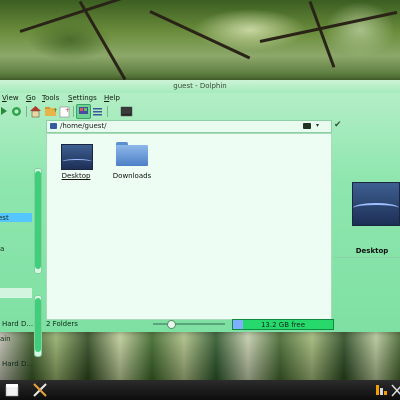 This screenshot has width=400, height=400. Describe the element at coordinates (112, 98) in the screenshot. I see `menu-help: Help` at that location.